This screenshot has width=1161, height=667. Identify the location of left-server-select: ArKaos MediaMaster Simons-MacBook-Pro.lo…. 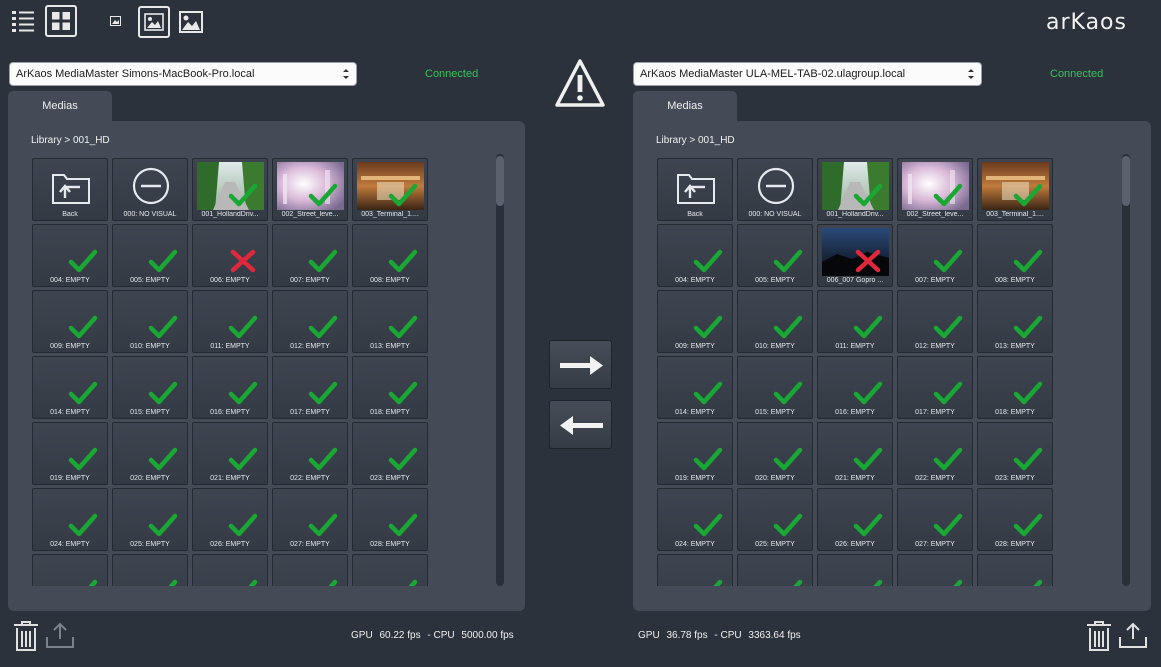
(183, 74).